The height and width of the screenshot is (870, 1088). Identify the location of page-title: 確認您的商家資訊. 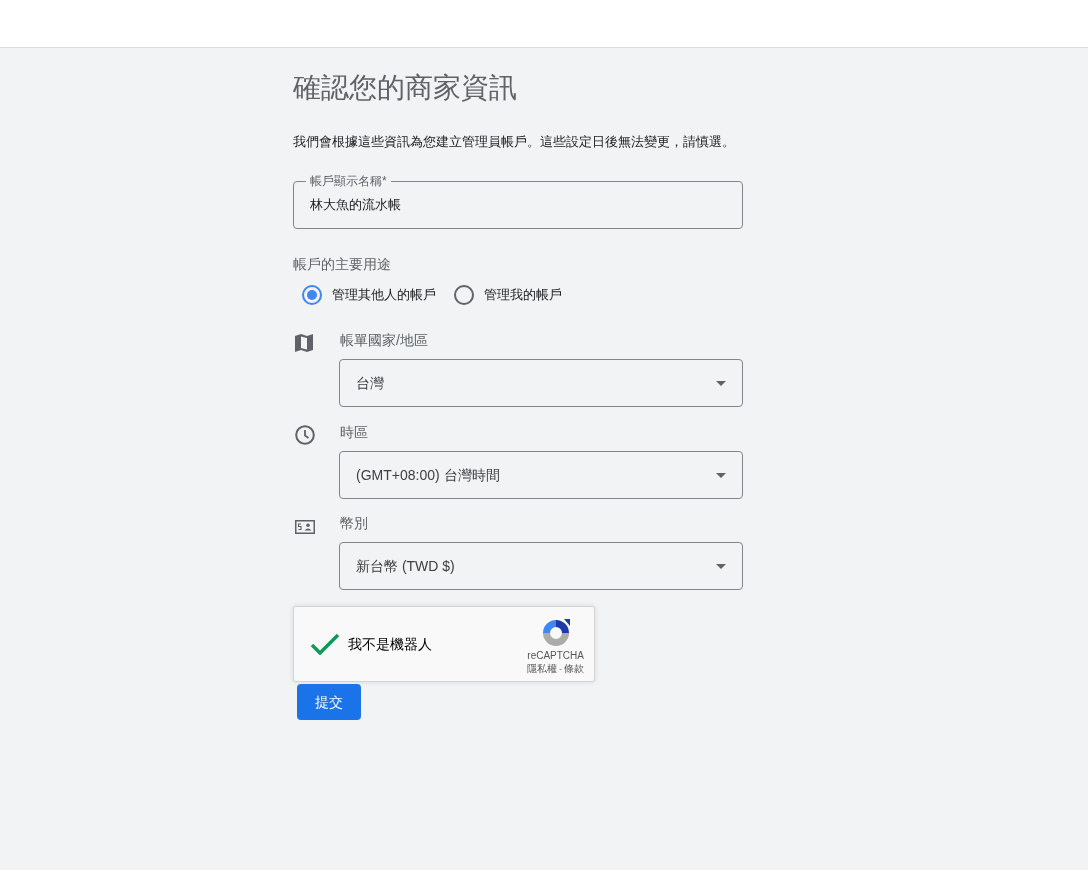
(405, 88).